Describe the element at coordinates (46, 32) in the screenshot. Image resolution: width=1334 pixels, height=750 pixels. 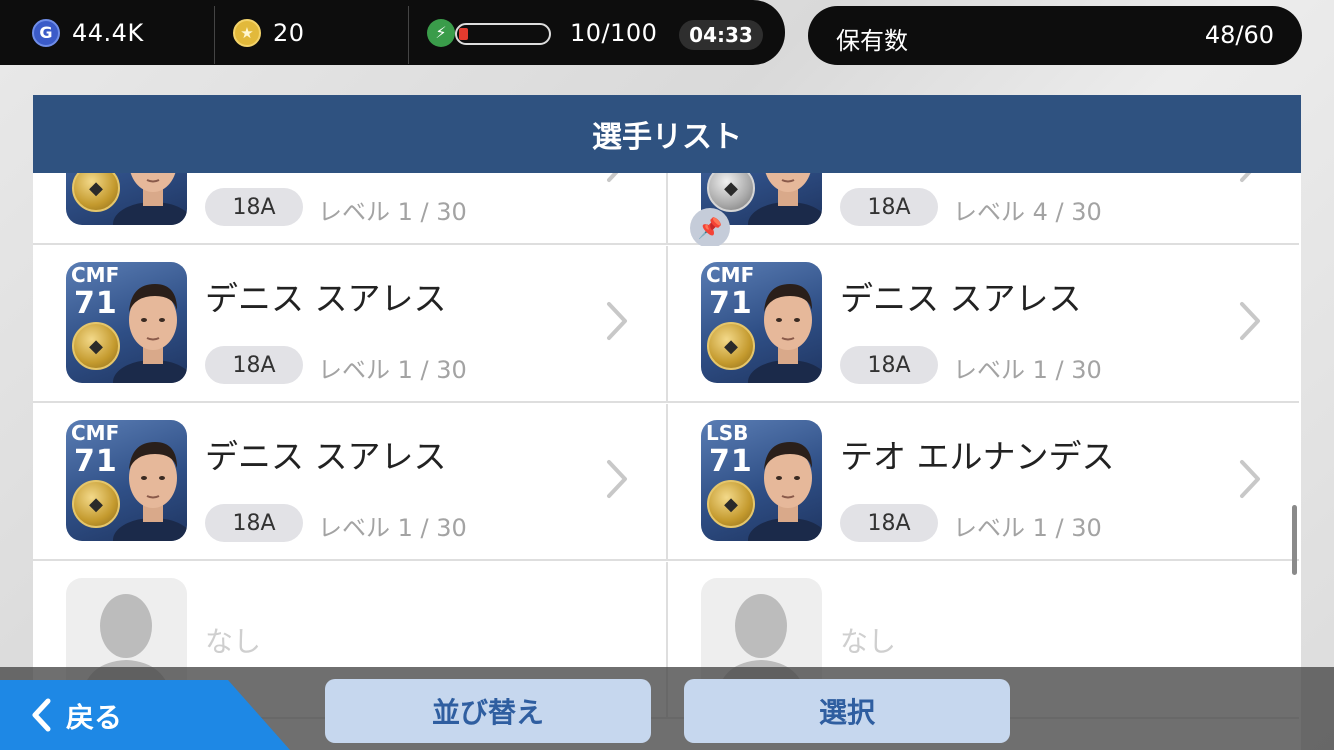
I see `gp-coin-icon: G` at that location.